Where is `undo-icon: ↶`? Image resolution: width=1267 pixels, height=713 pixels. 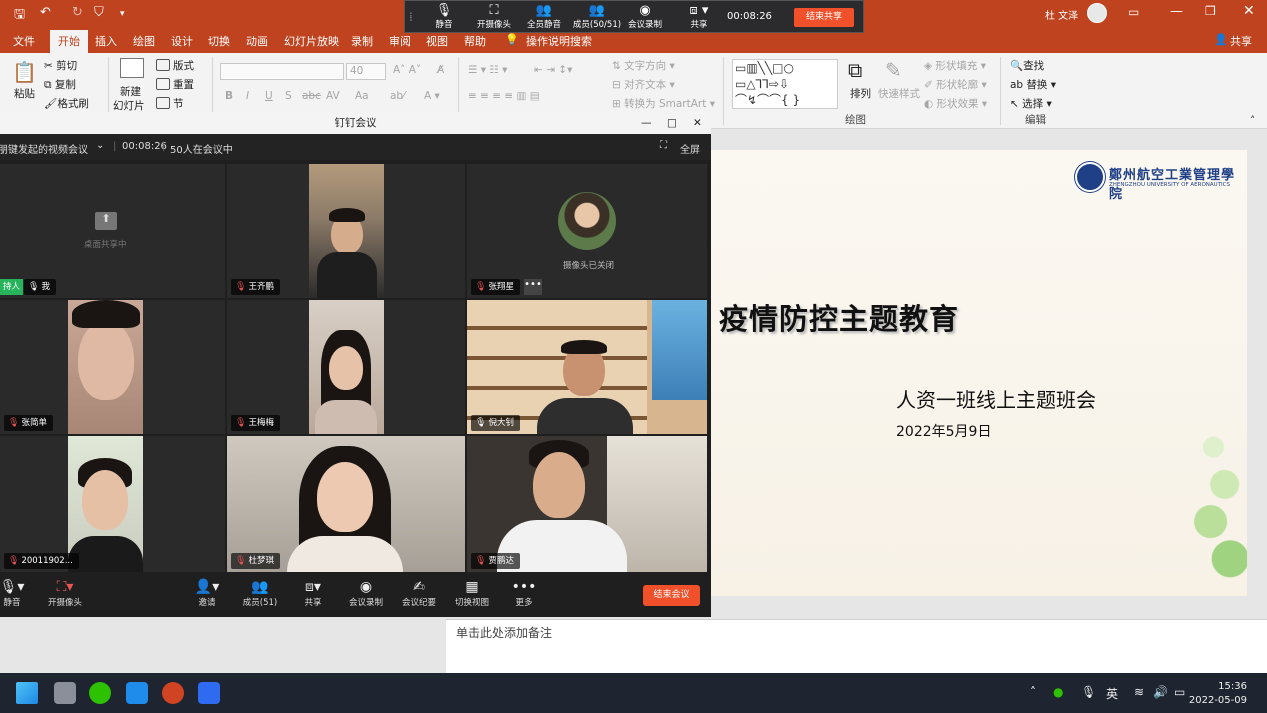
undo-icon: ↶ is located at coordinates (45, 12).